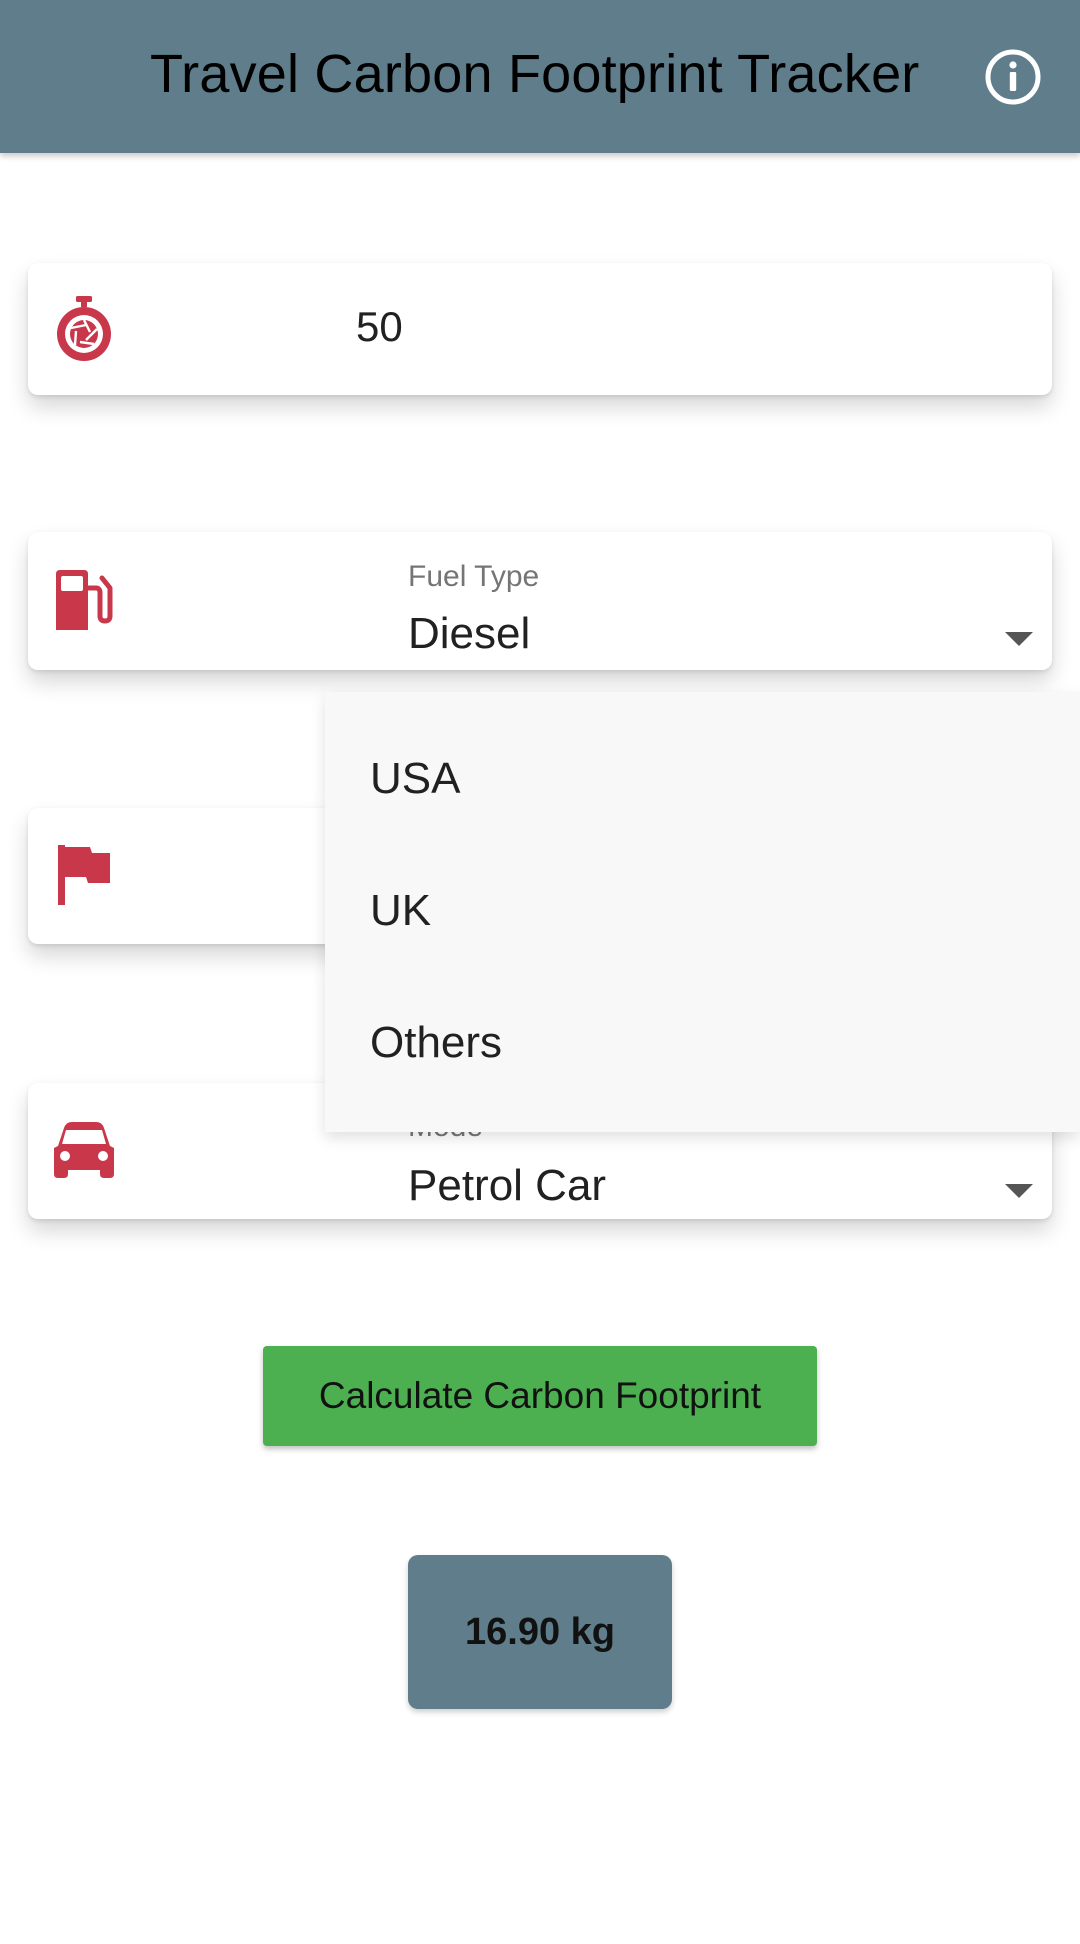 The image size is (1080, 1944). I want to click on info-icon, so click(1013, 77).